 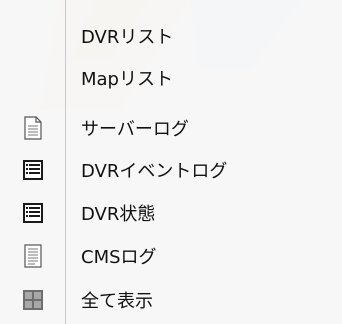 What do you see at coordinates (119, 257) in the screenshot?
I see `menu-item-label: CMSログ` at bounding box center [119, 257].